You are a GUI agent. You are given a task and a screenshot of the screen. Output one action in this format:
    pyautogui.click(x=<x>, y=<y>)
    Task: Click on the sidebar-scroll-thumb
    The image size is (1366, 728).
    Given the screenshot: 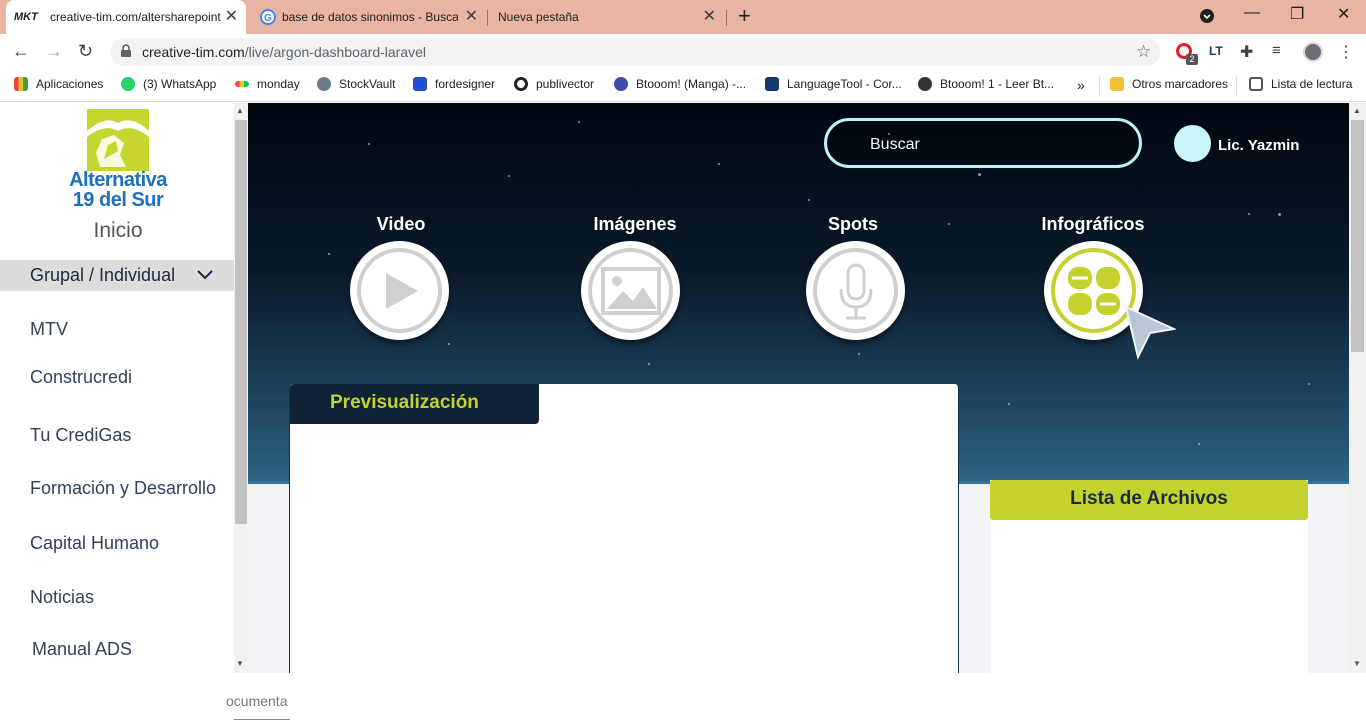 What is the action you would take?
    pyautogui.click(x=241, y=322)
    